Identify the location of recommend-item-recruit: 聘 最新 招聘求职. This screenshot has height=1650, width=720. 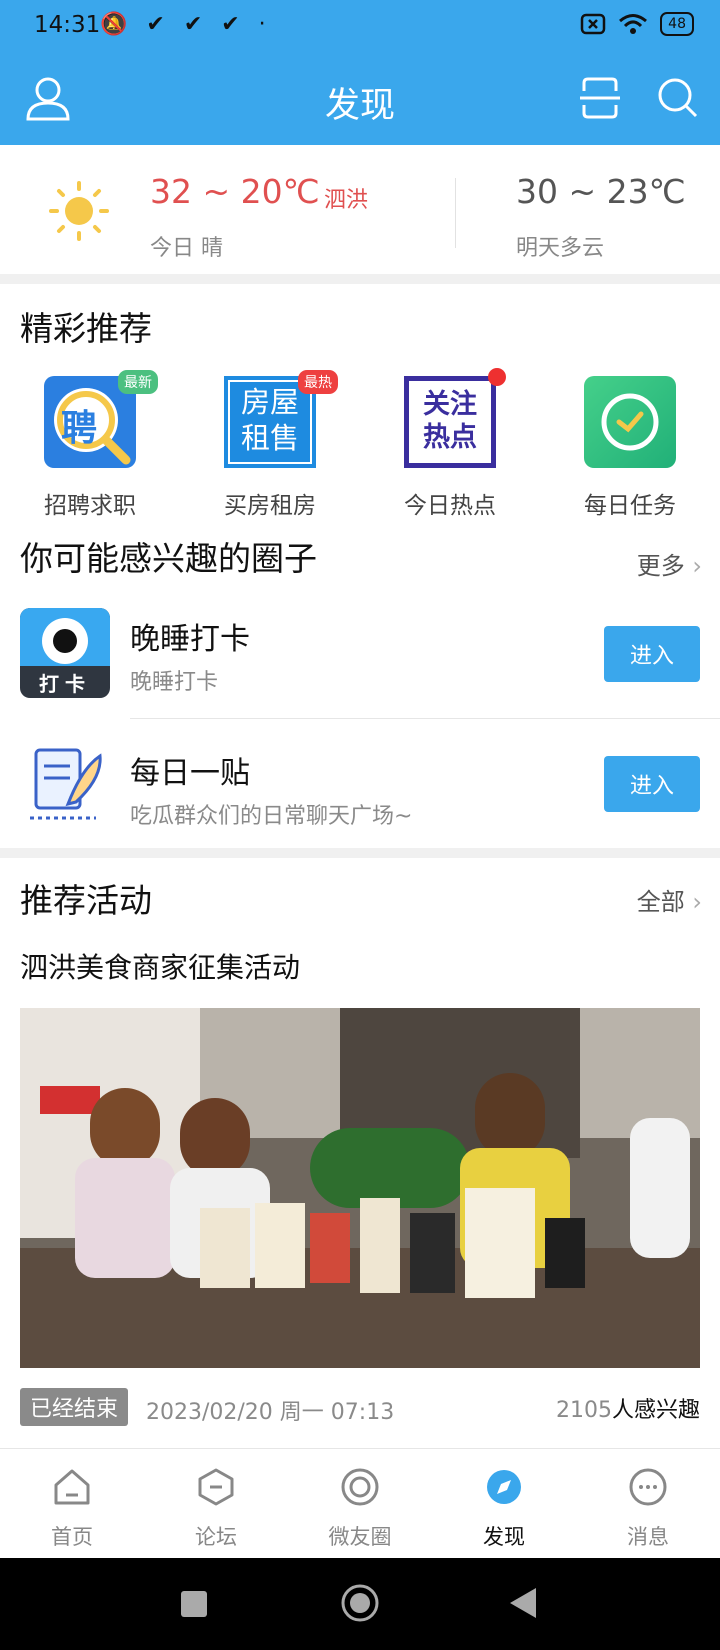
(90, 445).